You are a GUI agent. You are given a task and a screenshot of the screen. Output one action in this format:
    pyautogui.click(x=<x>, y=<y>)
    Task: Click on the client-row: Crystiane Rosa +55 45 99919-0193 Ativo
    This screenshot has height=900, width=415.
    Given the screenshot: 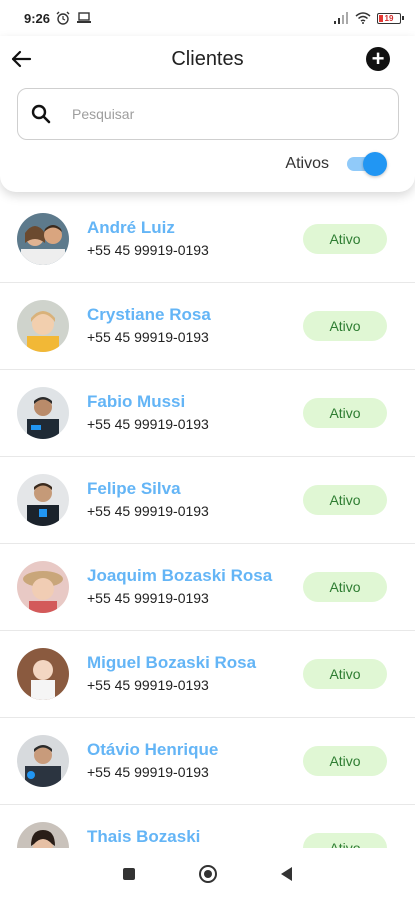 What is the action you would take?
    pyautogui.click(x=207, y=326)
    